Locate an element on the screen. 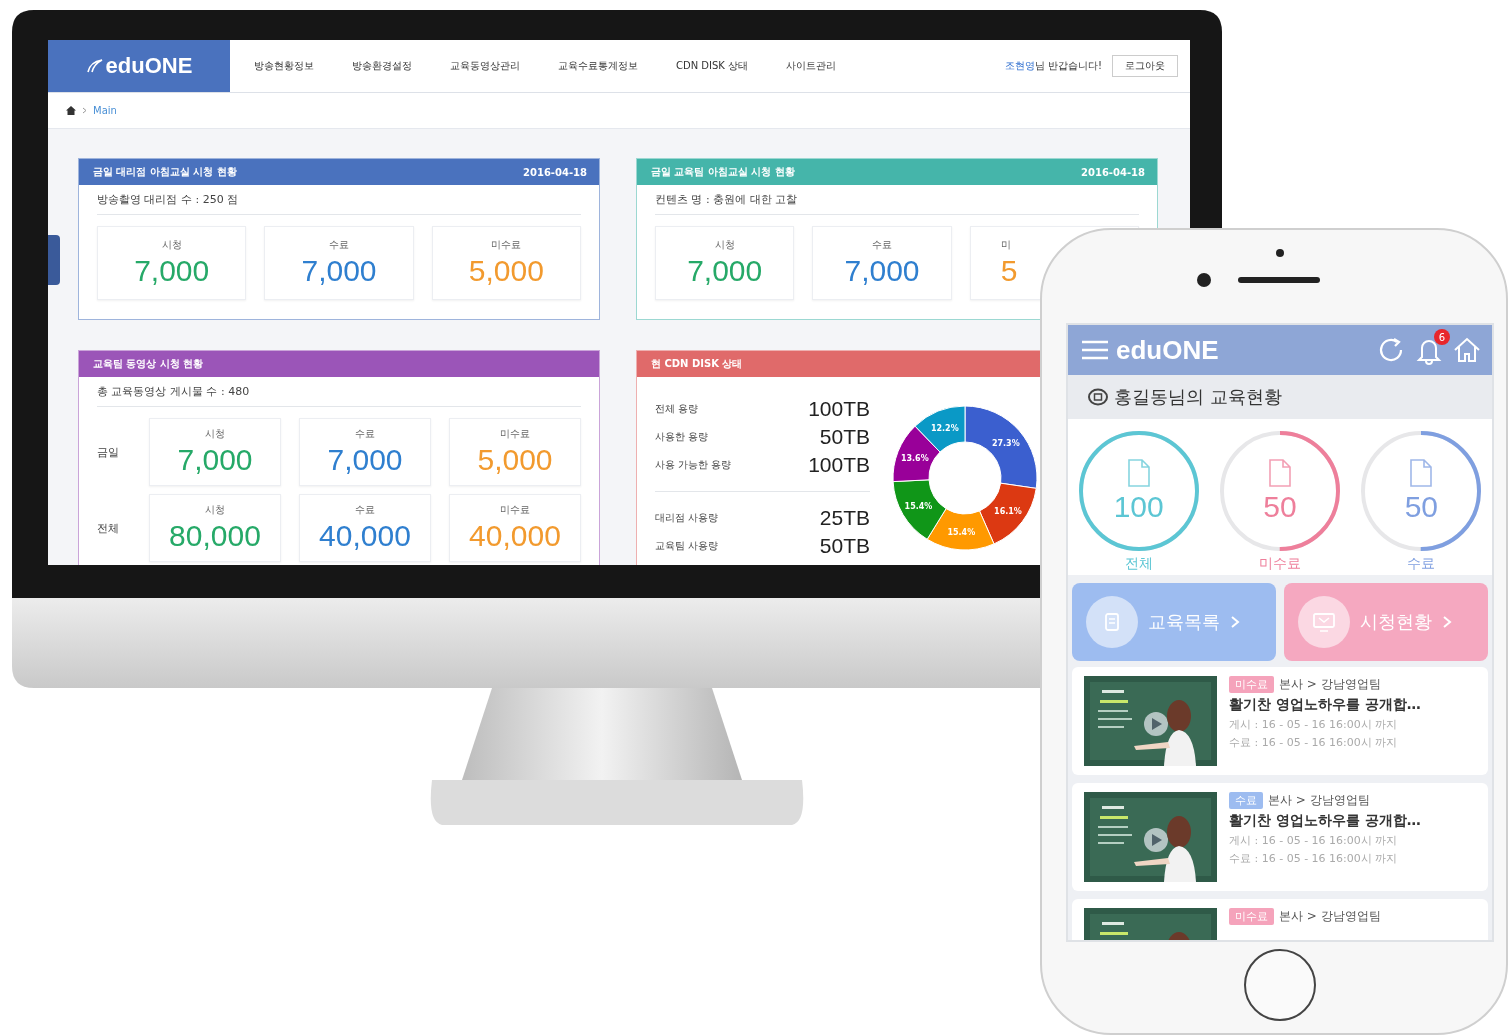  badge-icon is located at coordinates (1098, 397).